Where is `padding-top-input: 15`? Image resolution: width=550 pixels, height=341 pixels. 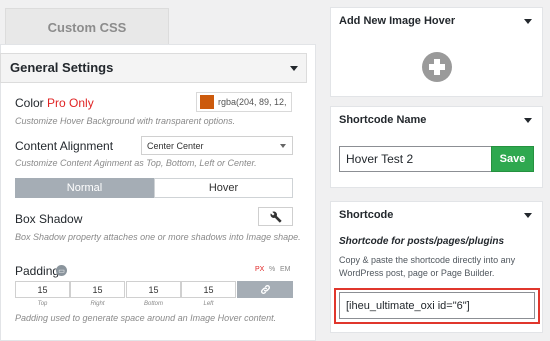 padding-top-input: 15 is located at coordinates (42, 289).